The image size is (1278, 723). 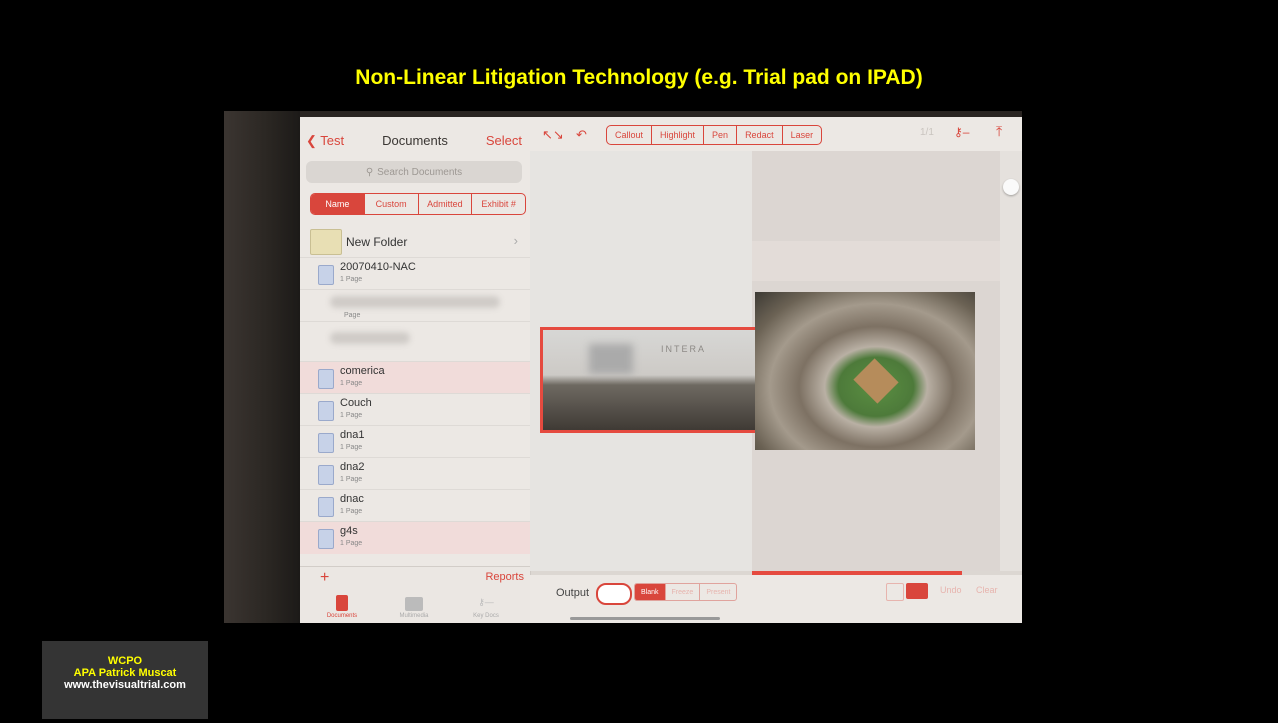 What do you see at coordinates (415, 537) in the screenshot?
I see `document-row: g4s 1 Page` at bounding box center [415, 537].